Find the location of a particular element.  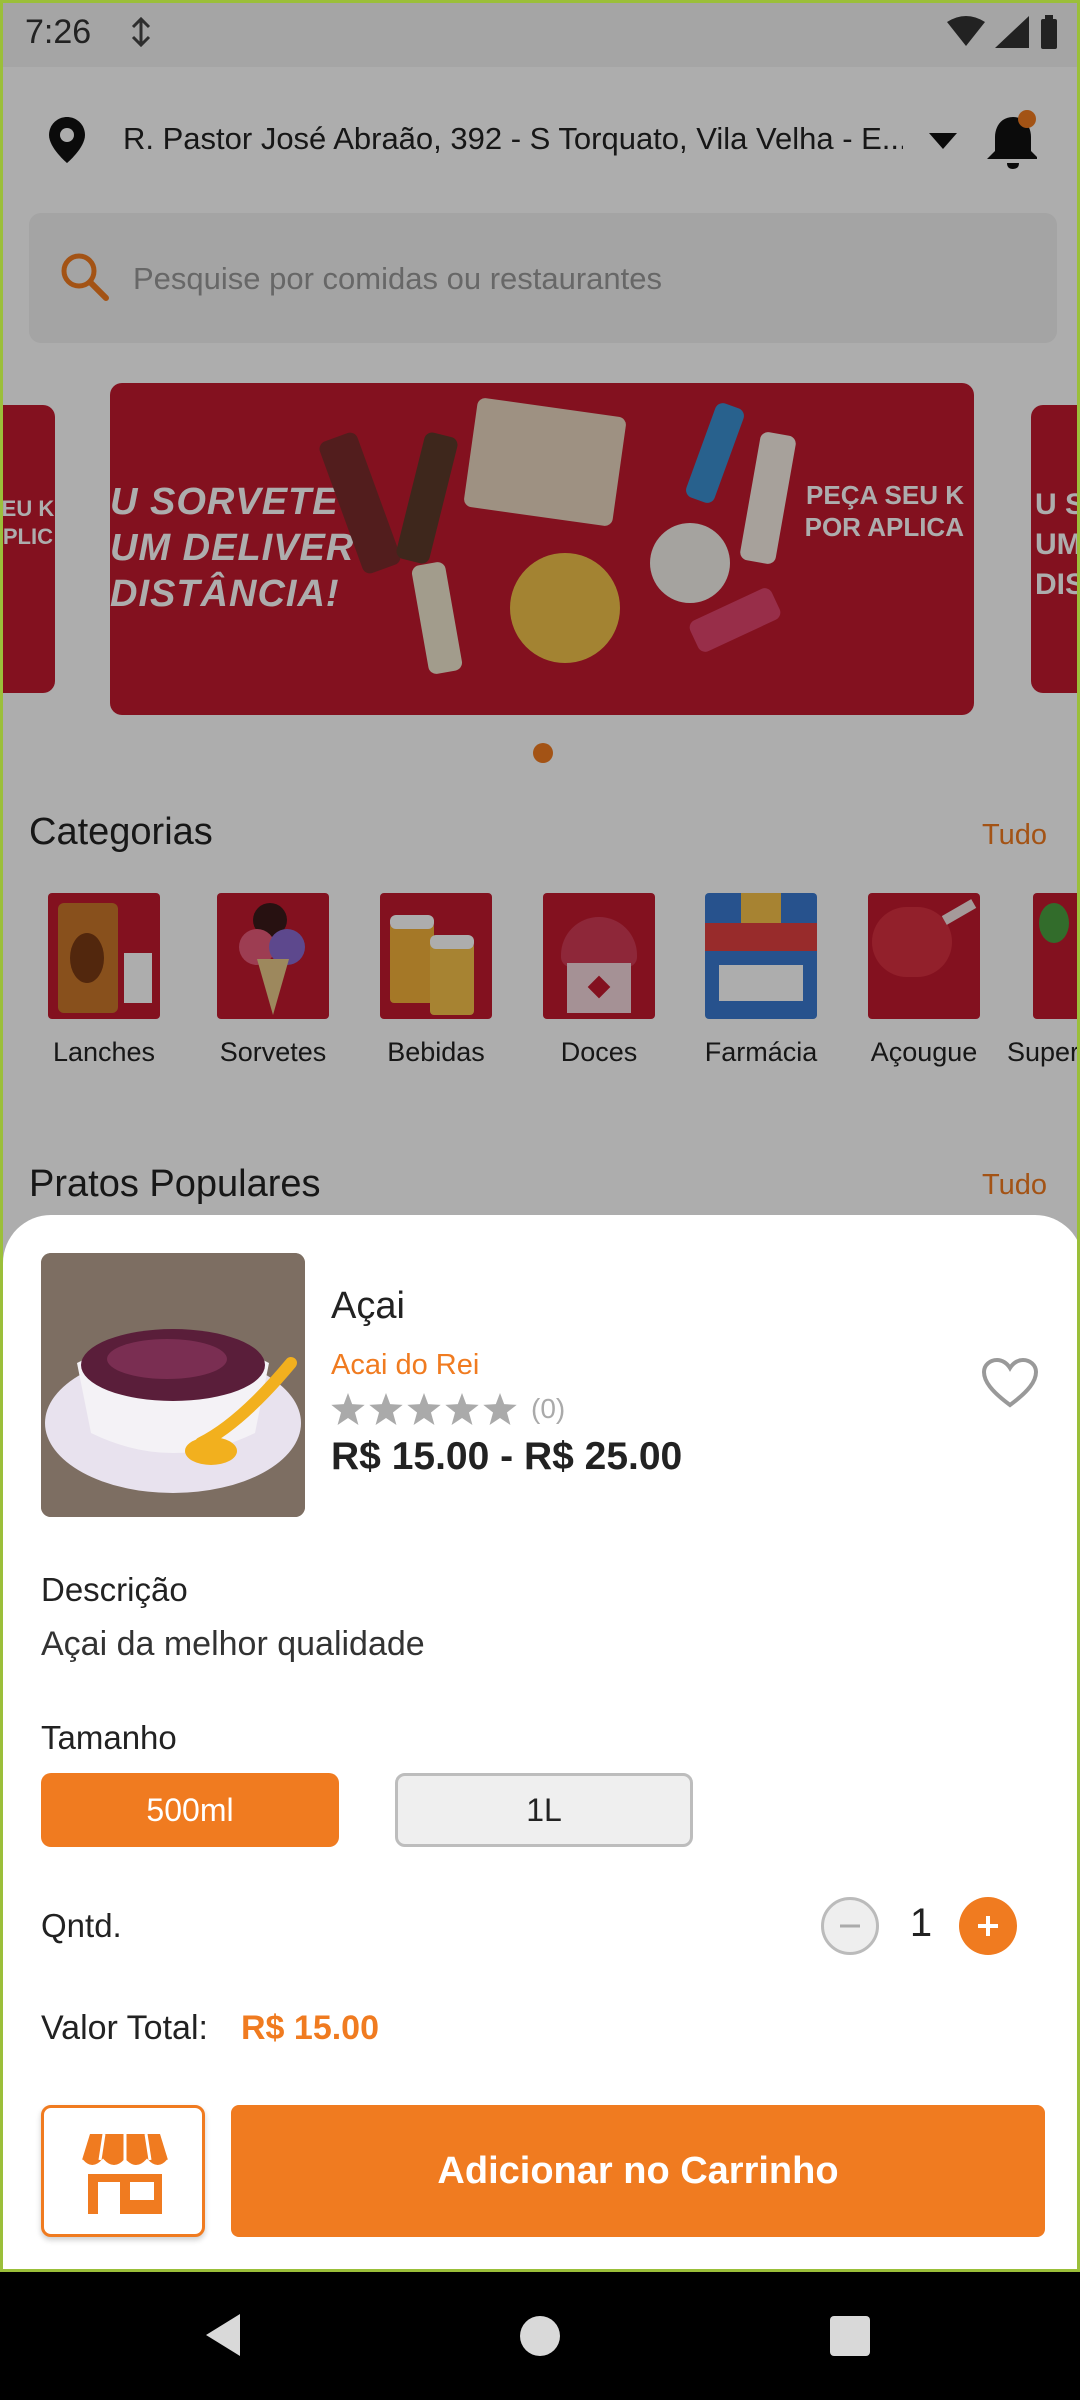

system-navigation-bar is located at coordinates (540, 2336).